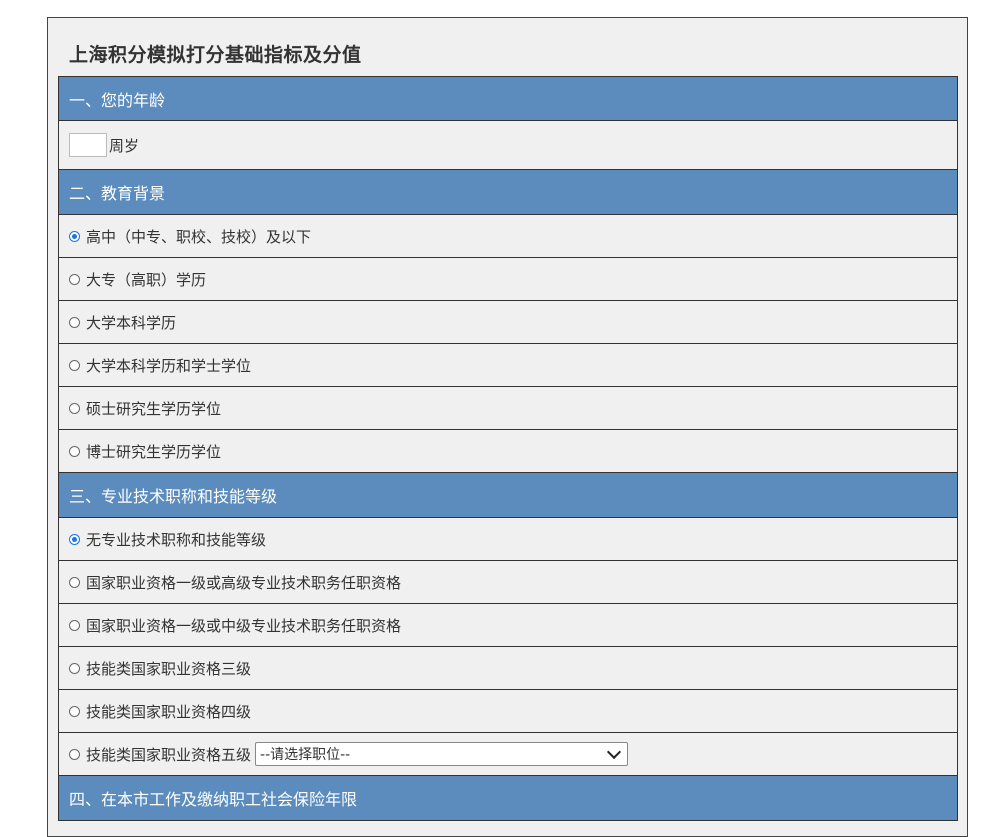 This screenshot has width=984, height=837. Describe the element at coordinates (614, 752) in the screenshot. I see `chevron-down-icon` at that location.